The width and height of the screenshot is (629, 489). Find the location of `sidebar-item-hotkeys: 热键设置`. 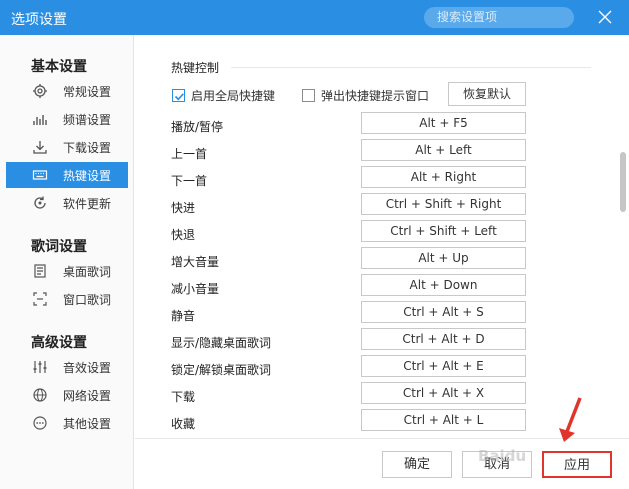

sidebar-item-hotkeys: 热键设置 is located at coordinates (67, 175).